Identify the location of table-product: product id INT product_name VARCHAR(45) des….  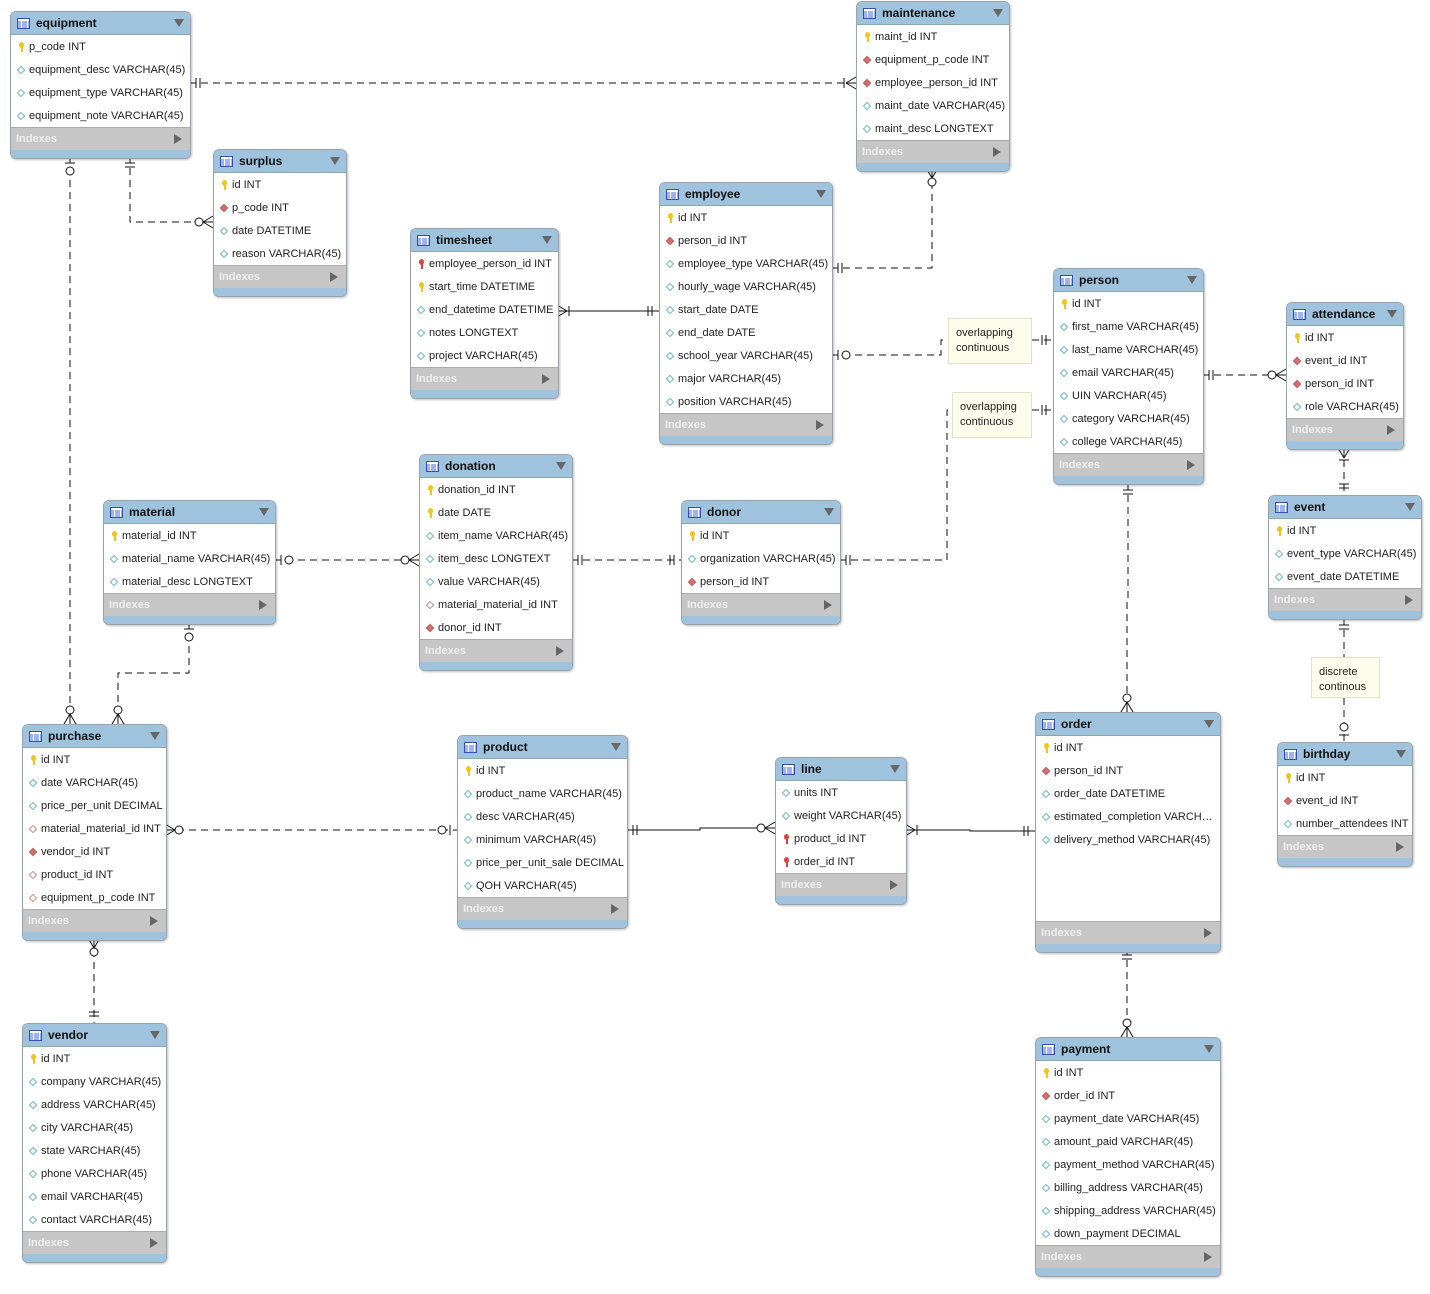
(542, 832).